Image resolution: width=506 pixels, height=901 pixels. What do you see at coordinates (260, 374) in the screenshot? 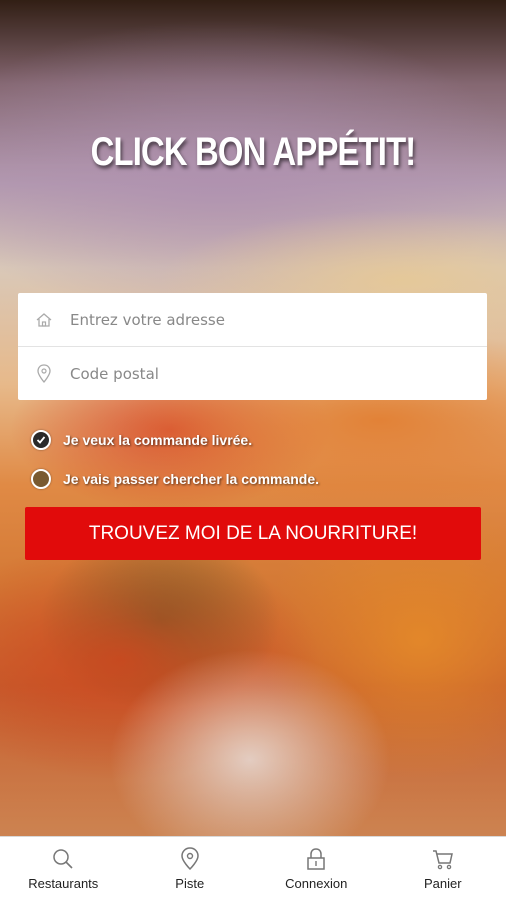
I see `postal-code-input` at bounding box center [260, 374].